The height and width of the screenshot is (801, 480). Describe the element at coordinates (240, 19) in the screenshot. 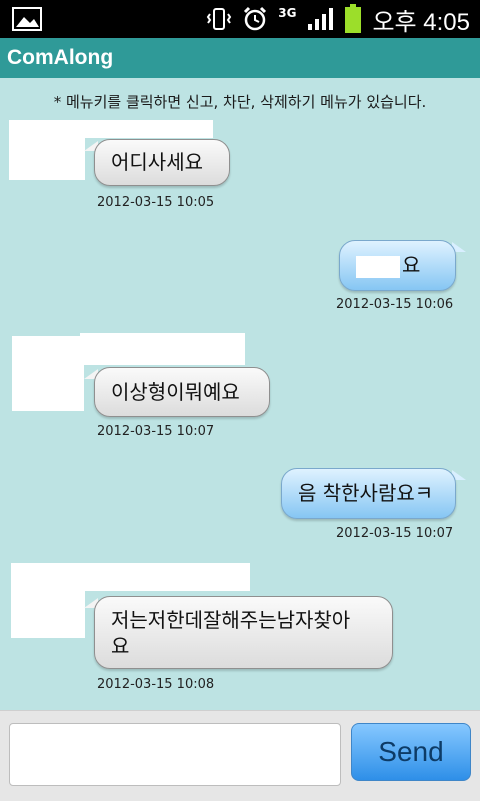

I see `status-bar: 3G 오후 4:05` at that location.